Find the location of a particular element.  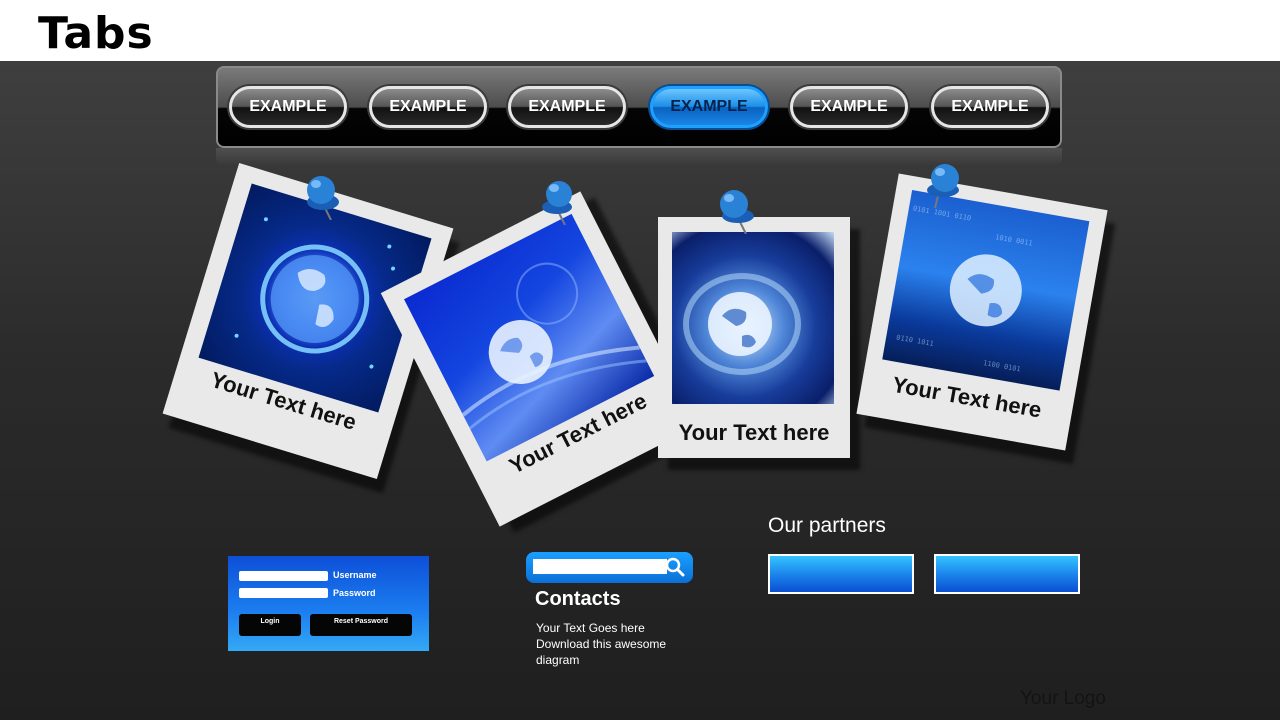

search-box is located at coordinates (609, 567).